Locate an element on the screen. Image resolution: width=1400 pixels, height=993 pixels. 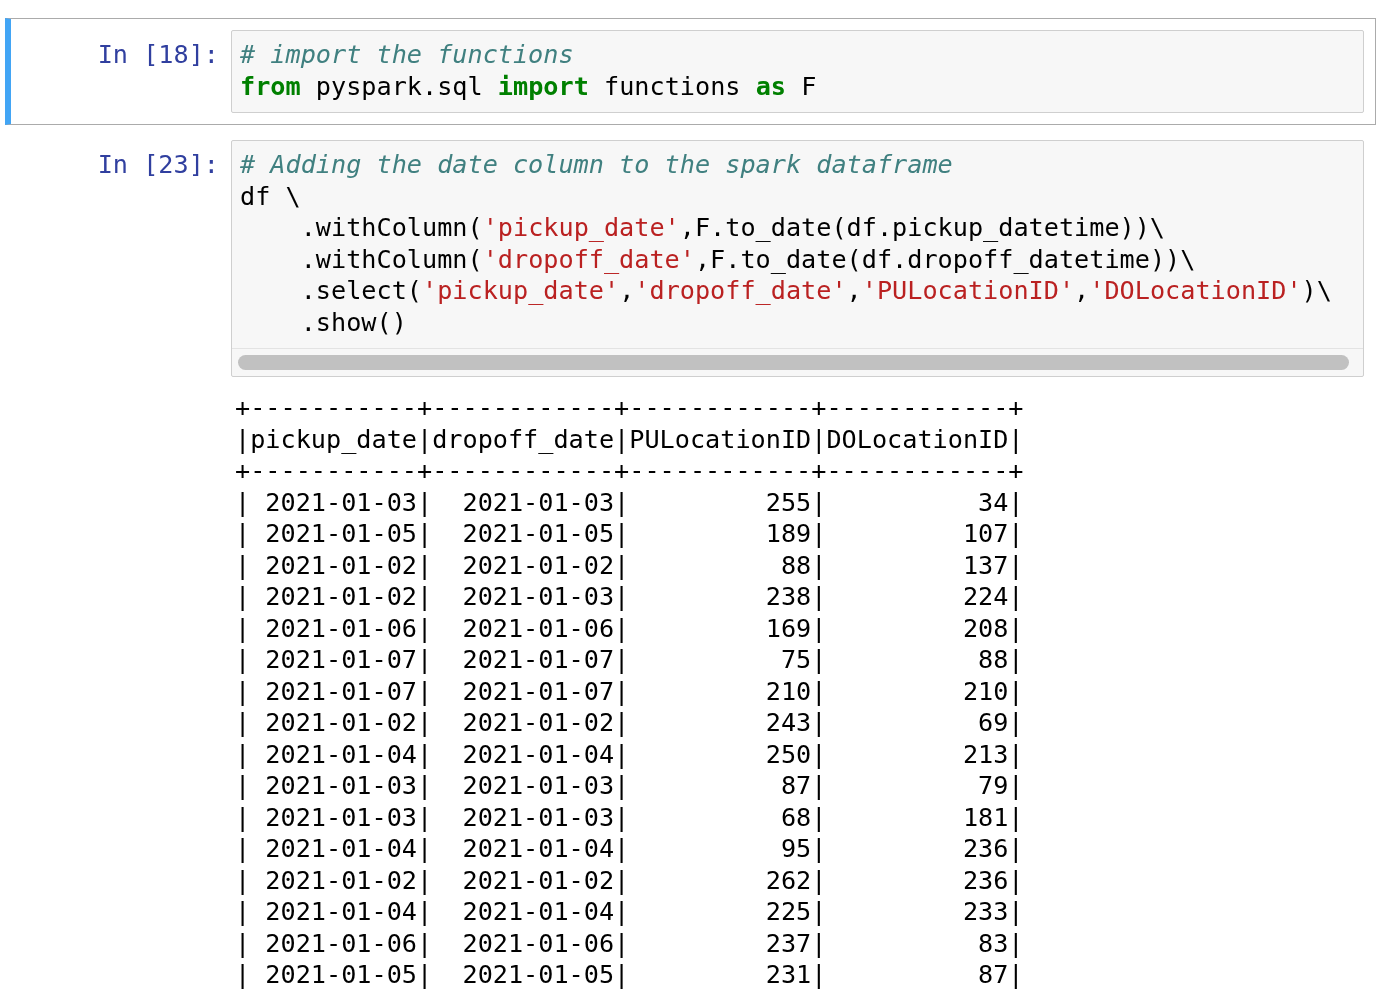
output-line: | 2021-01-04| 2021-01-04| 95| 236| is located at coordinates (629, 848).